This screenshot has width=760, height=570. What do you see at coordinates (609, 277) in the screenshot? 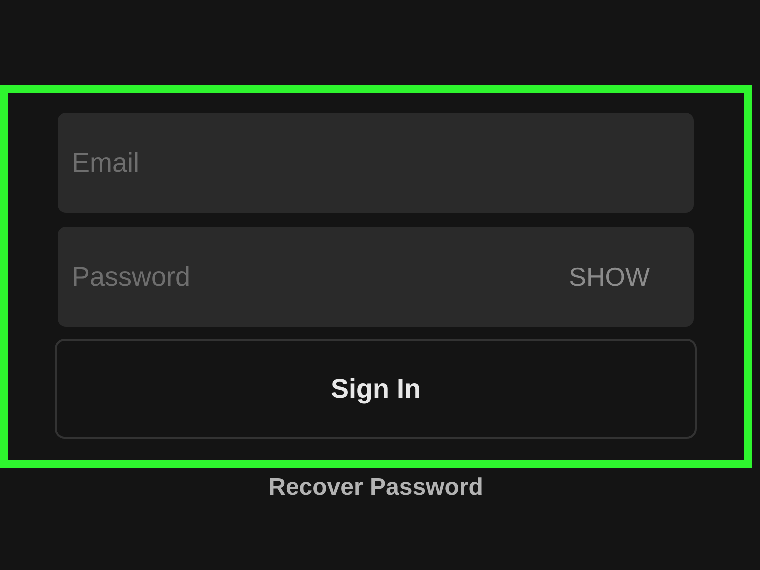
I see `show-password-button: SHOW` at bounding box center [609, 277].